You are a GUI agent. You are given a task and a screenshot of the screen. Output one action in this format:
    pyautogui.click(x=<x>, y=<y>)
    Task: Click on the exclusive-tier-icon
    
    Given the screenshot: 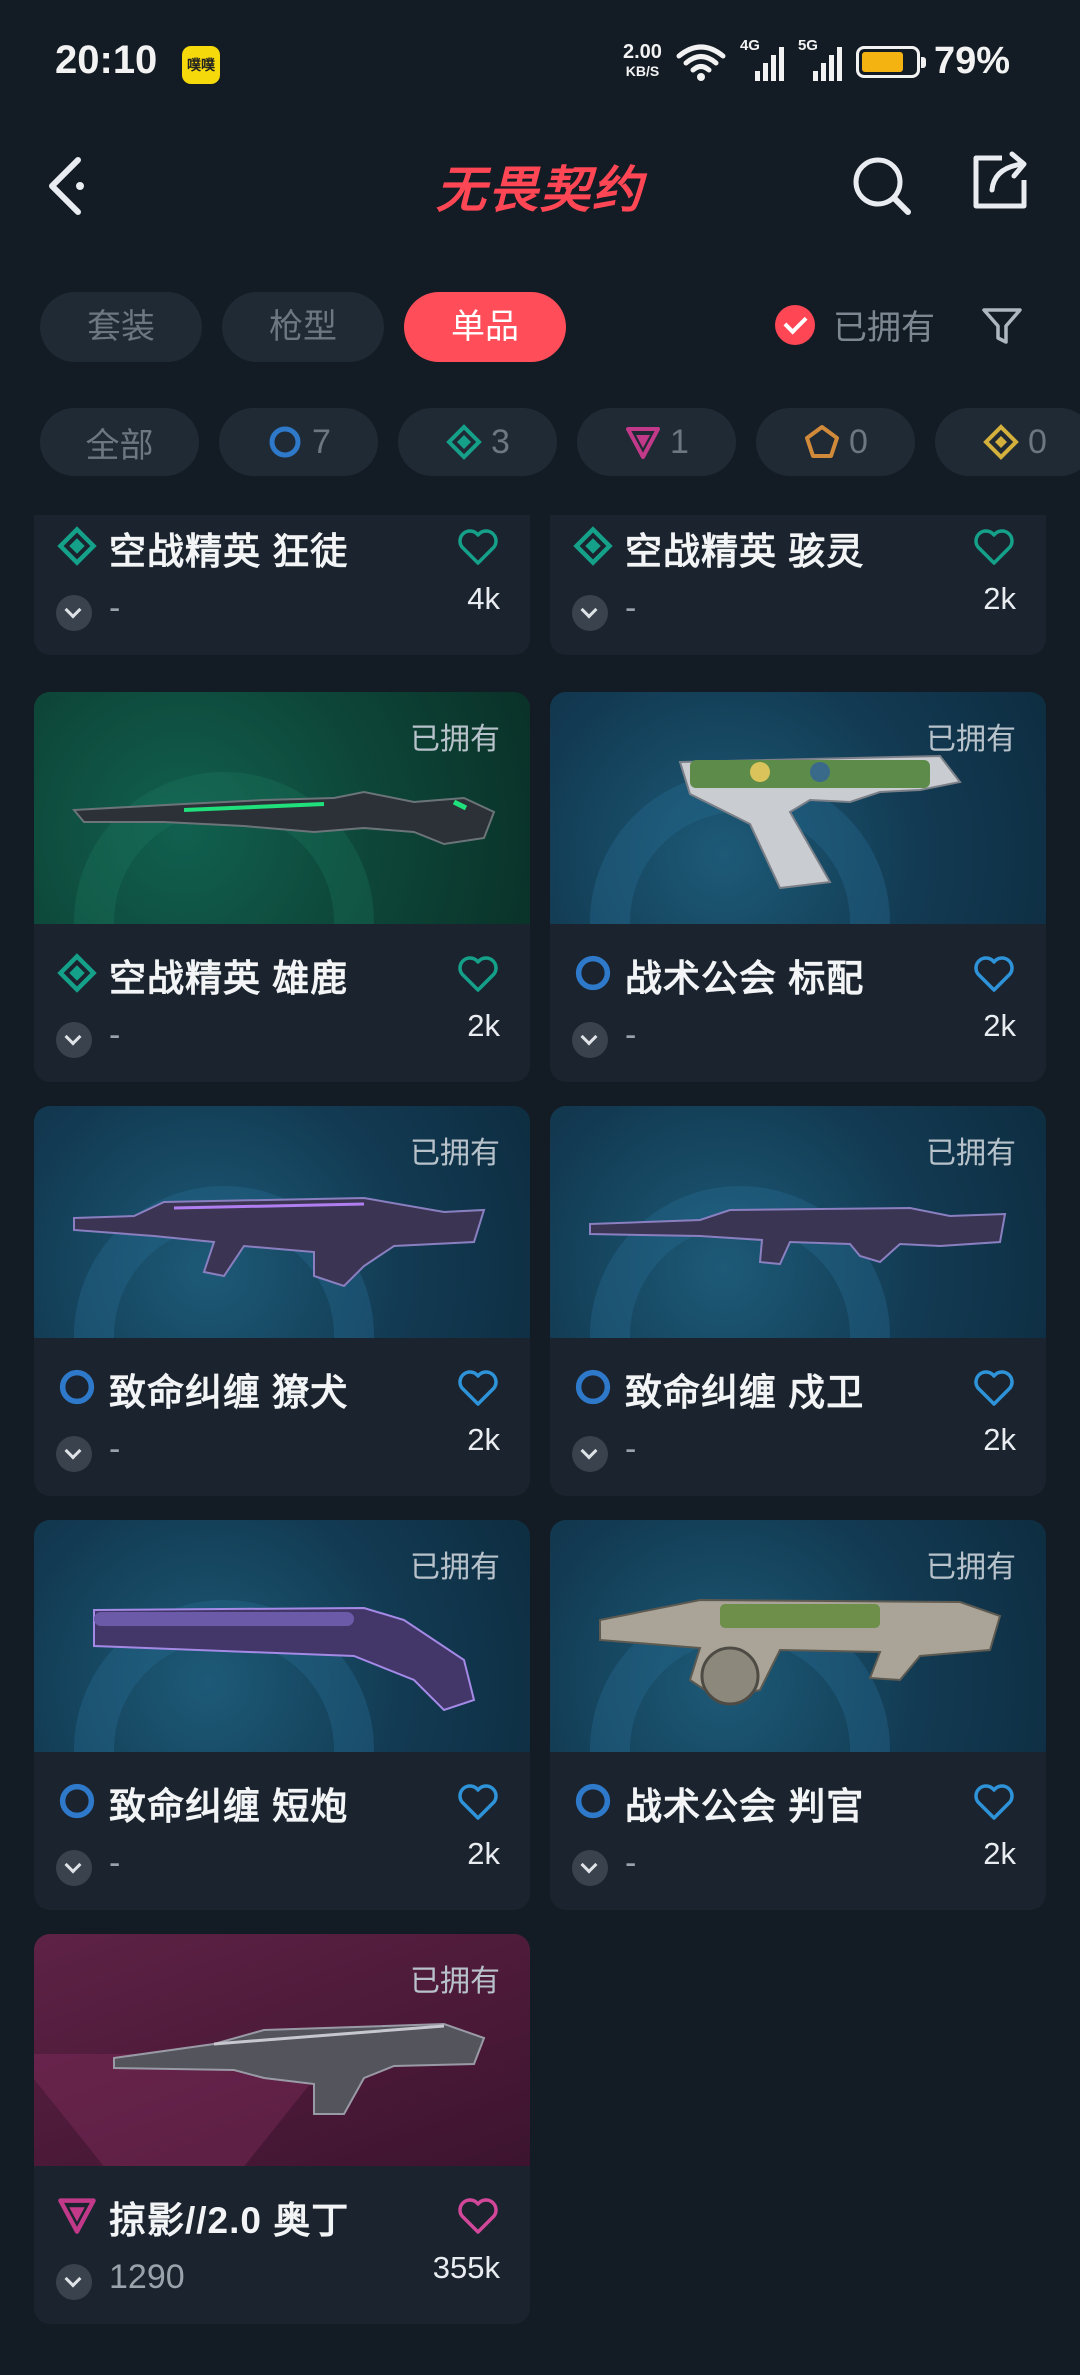 What is the action you would take?
    pyautogui.click(x=822, y=441)
    